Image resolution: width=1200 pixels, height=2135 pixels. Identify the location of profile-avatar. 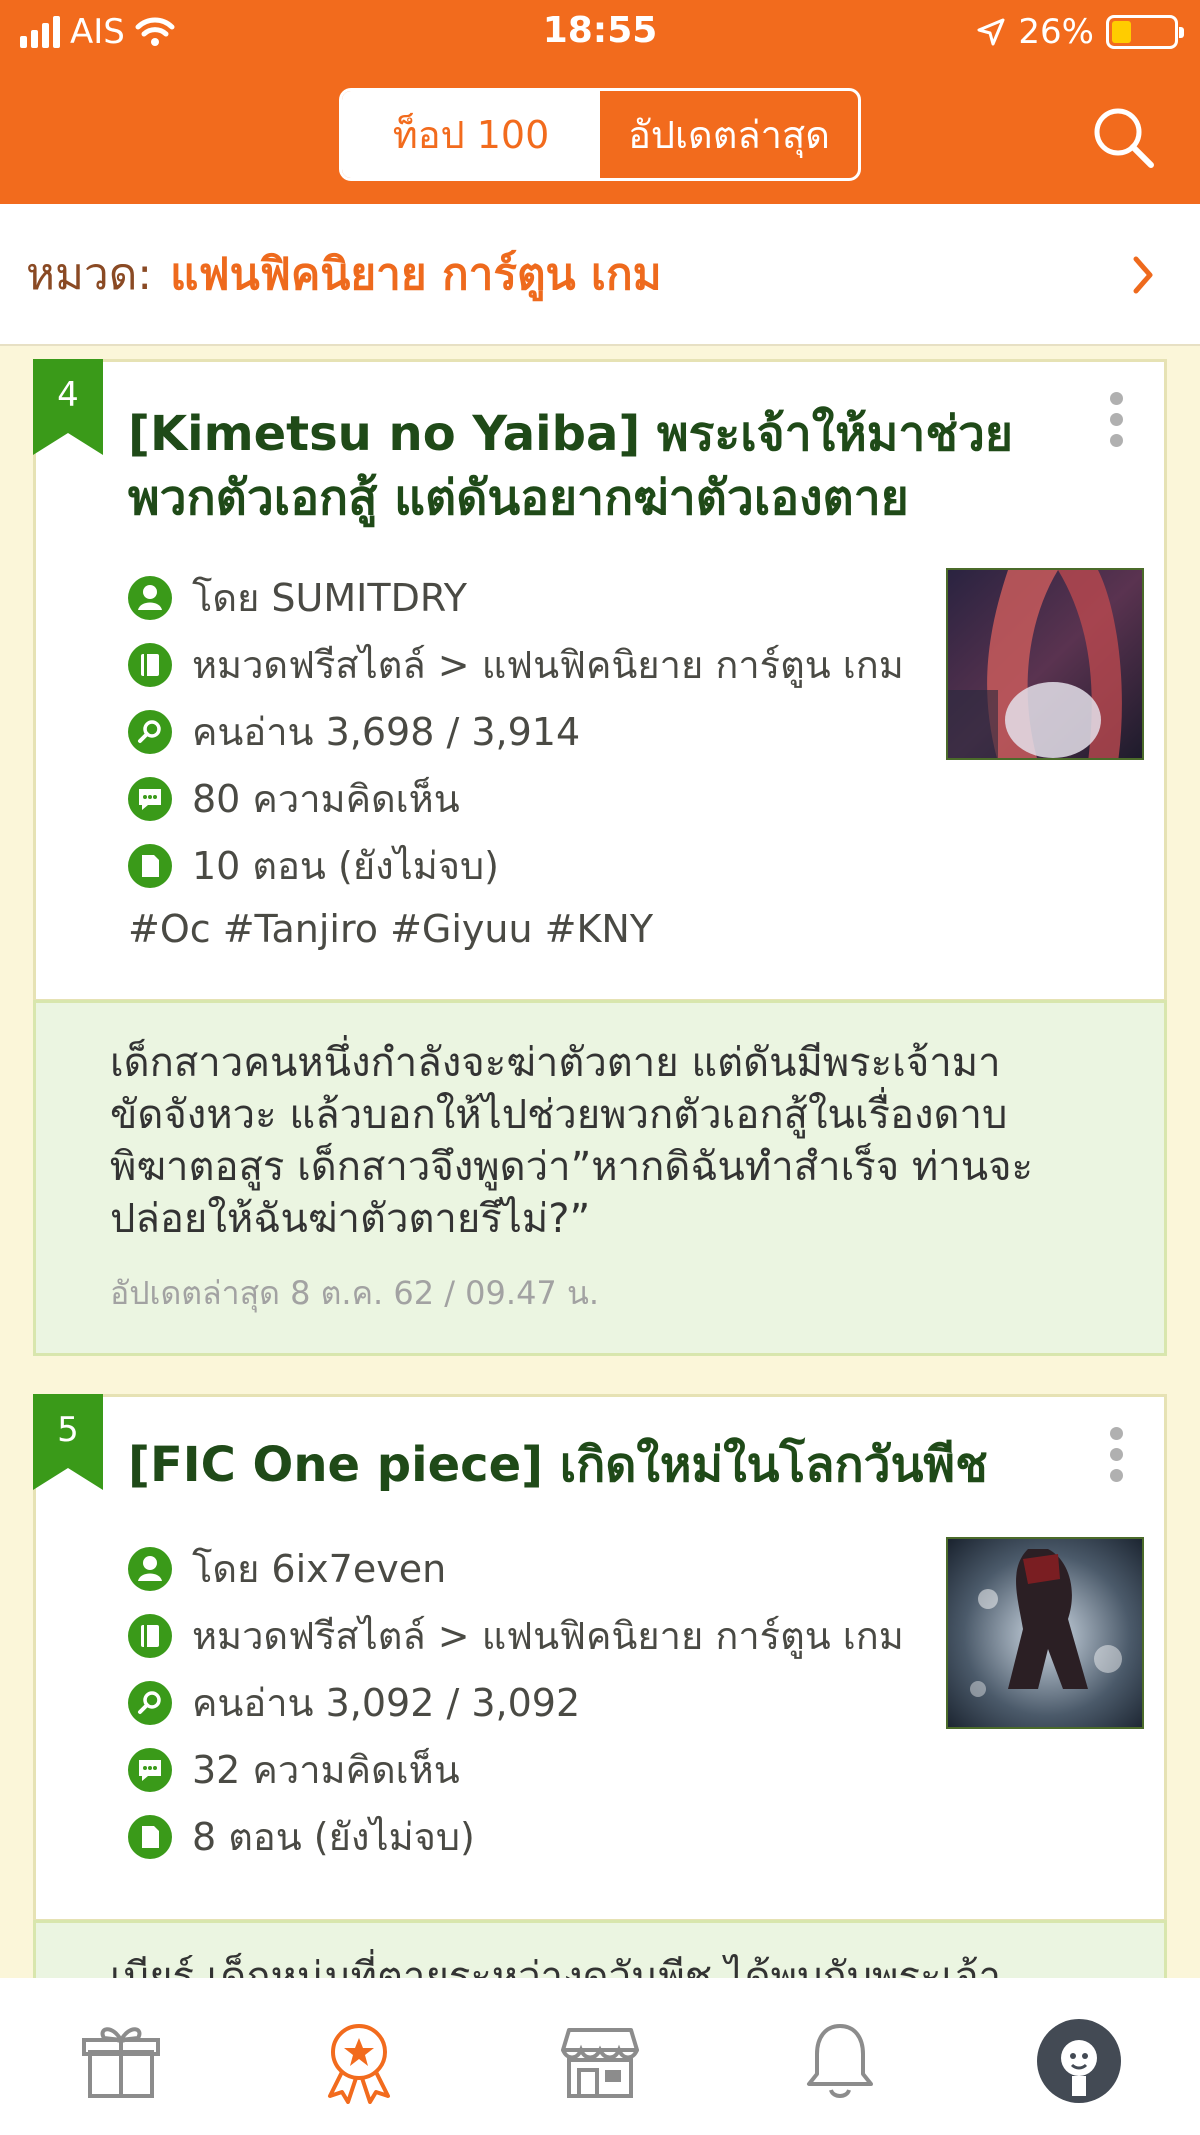
(1079, 2061).